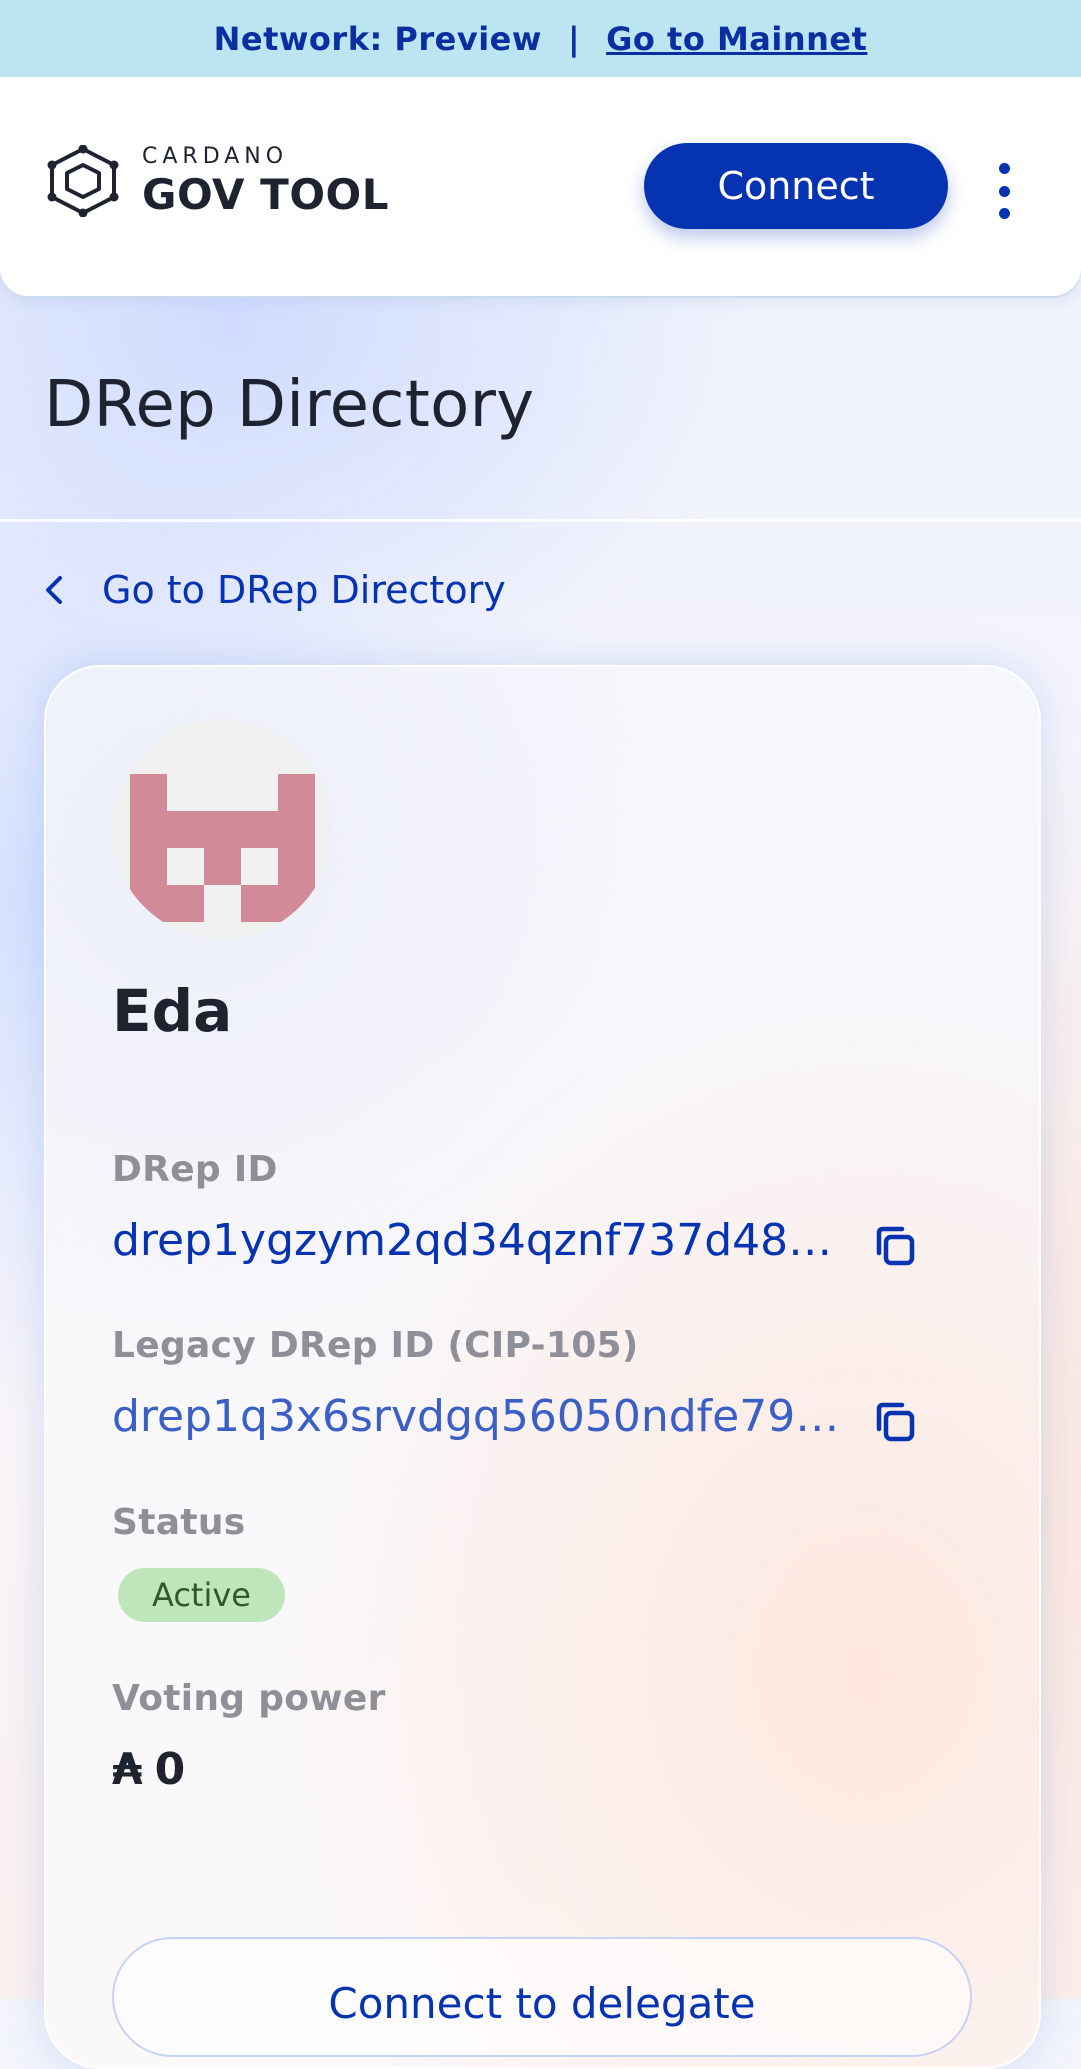 The width and height of the screenshot is (1081, 2069). I want to click on more-menu-icon, so click(1004, 191).